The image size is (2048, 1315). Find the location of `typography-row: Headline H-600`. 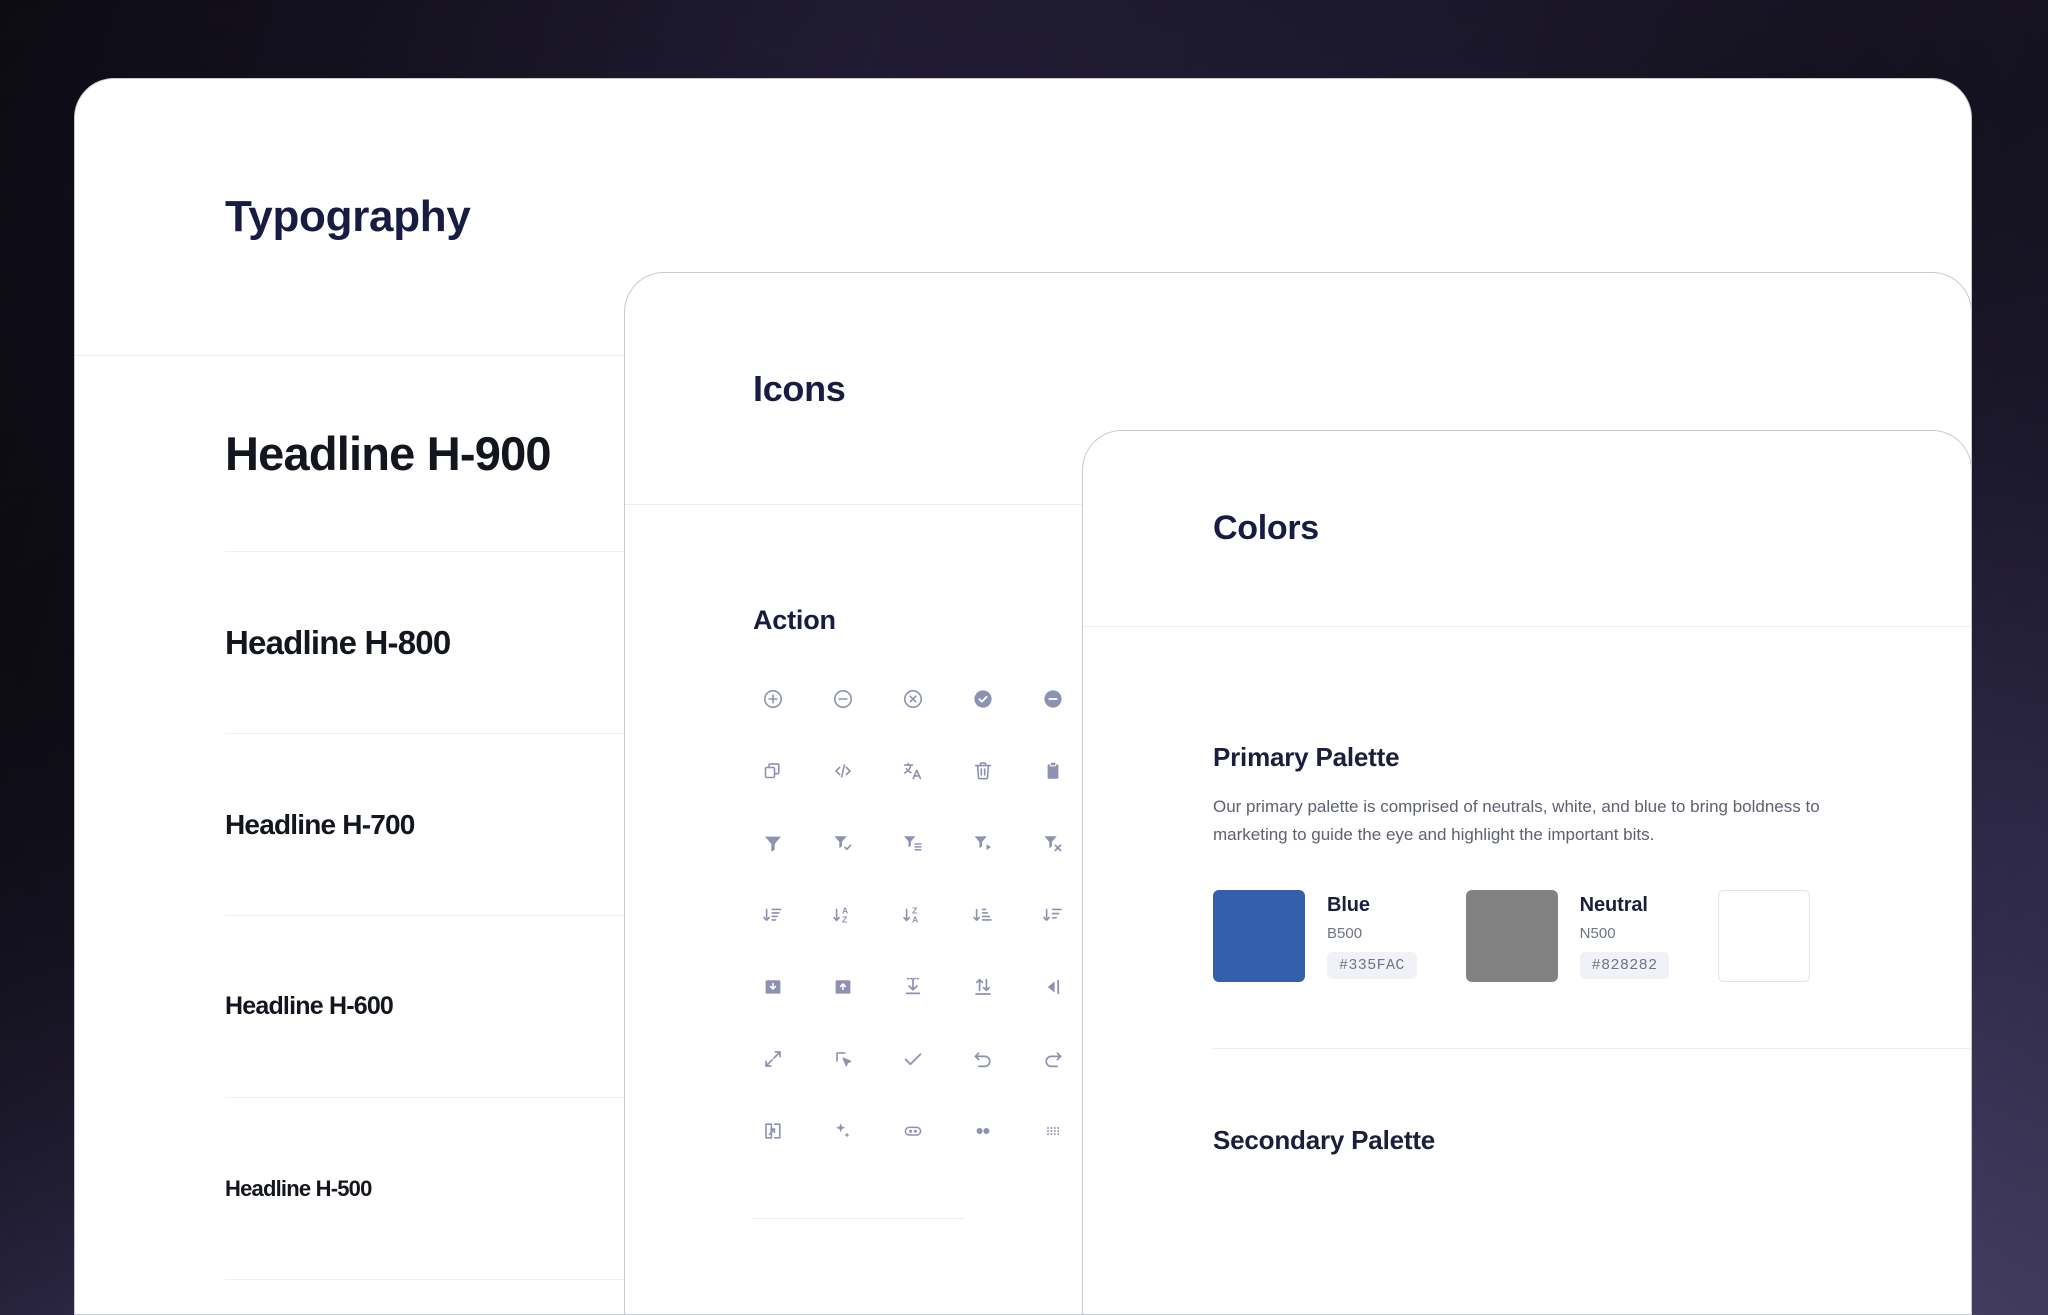

typography-row: Headline H-600 is located at coordinates (425, 1007).